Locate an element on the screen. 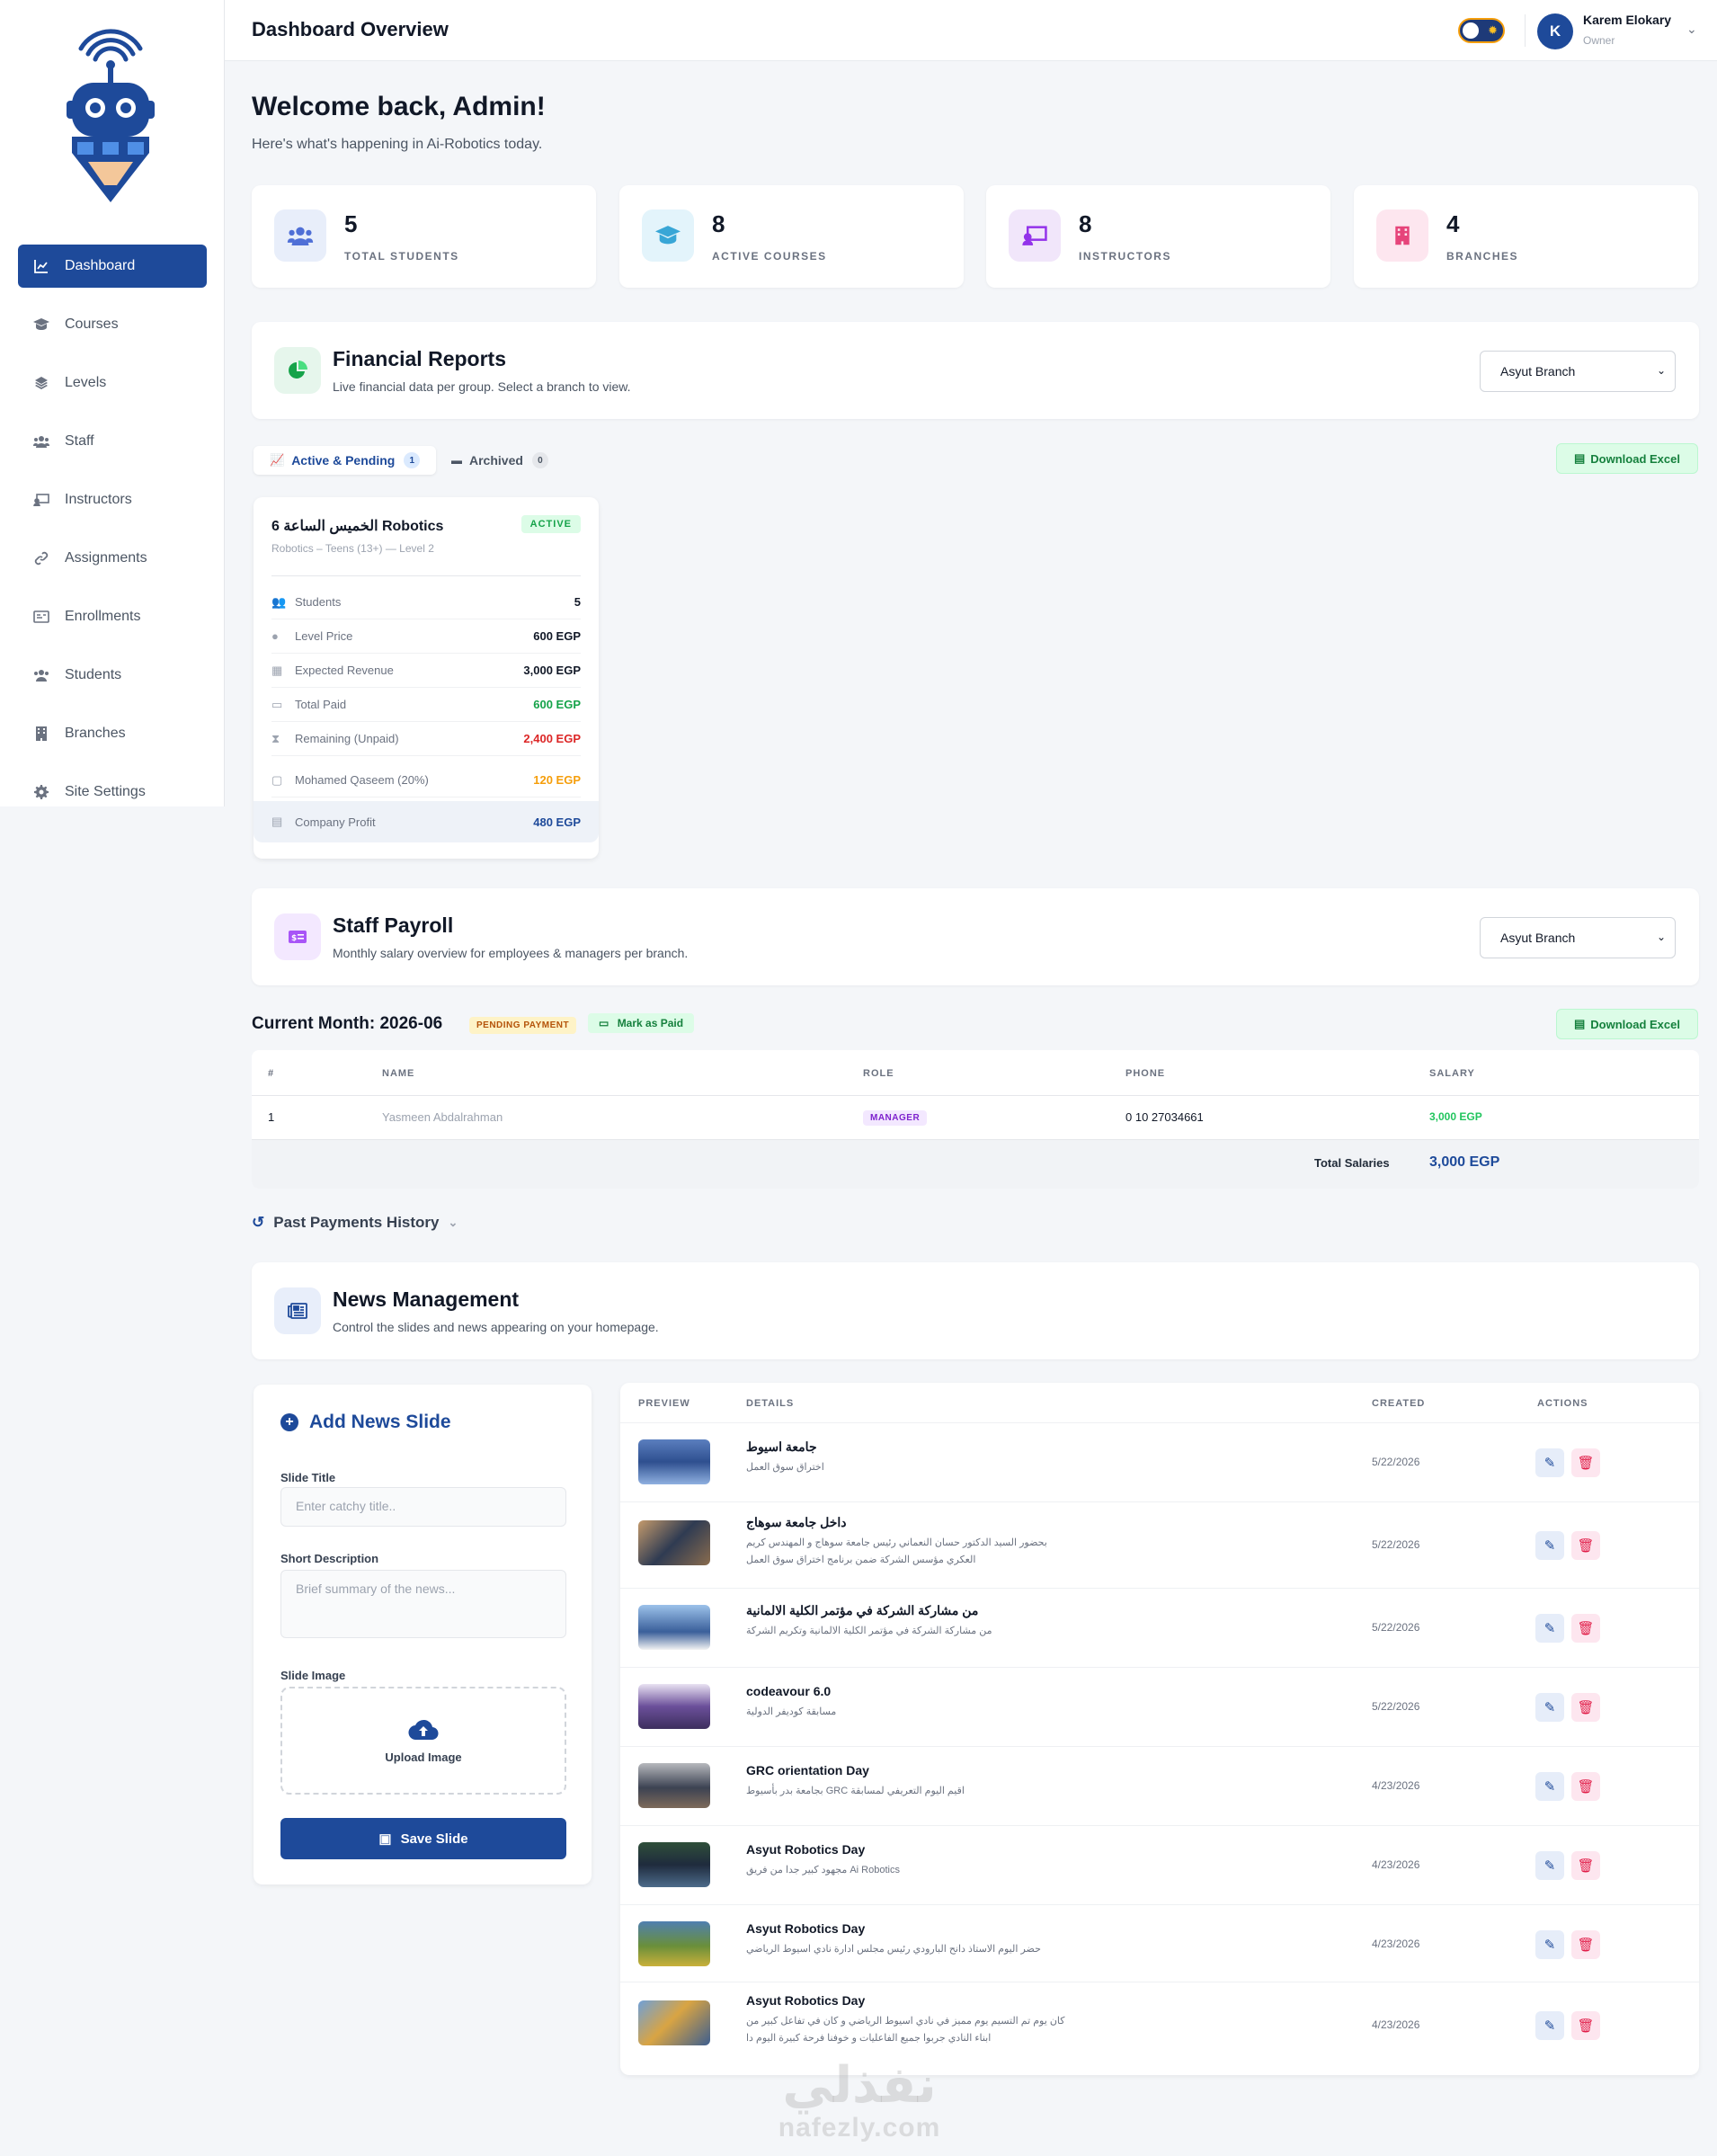 The image size is (1717, 2156). current-month: Current Month: 2026-06 is located at coordinates (347, 1024).